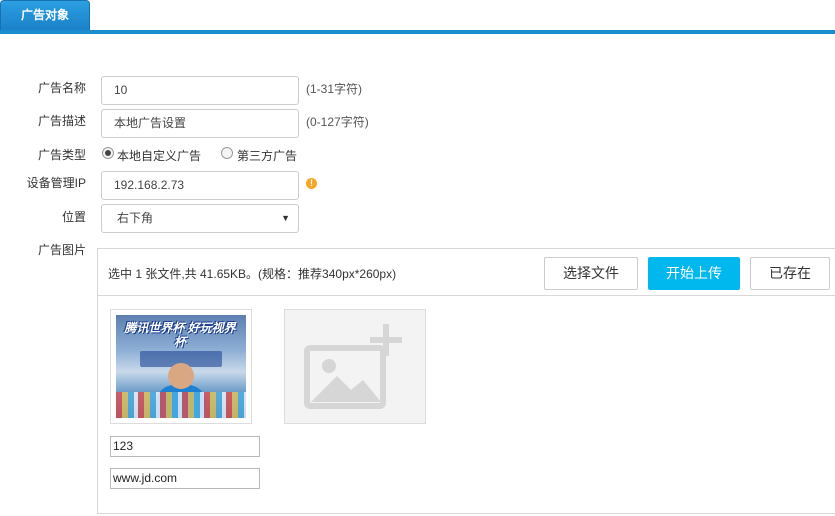  I want to click on image-plus-icon, so click(353, 366).